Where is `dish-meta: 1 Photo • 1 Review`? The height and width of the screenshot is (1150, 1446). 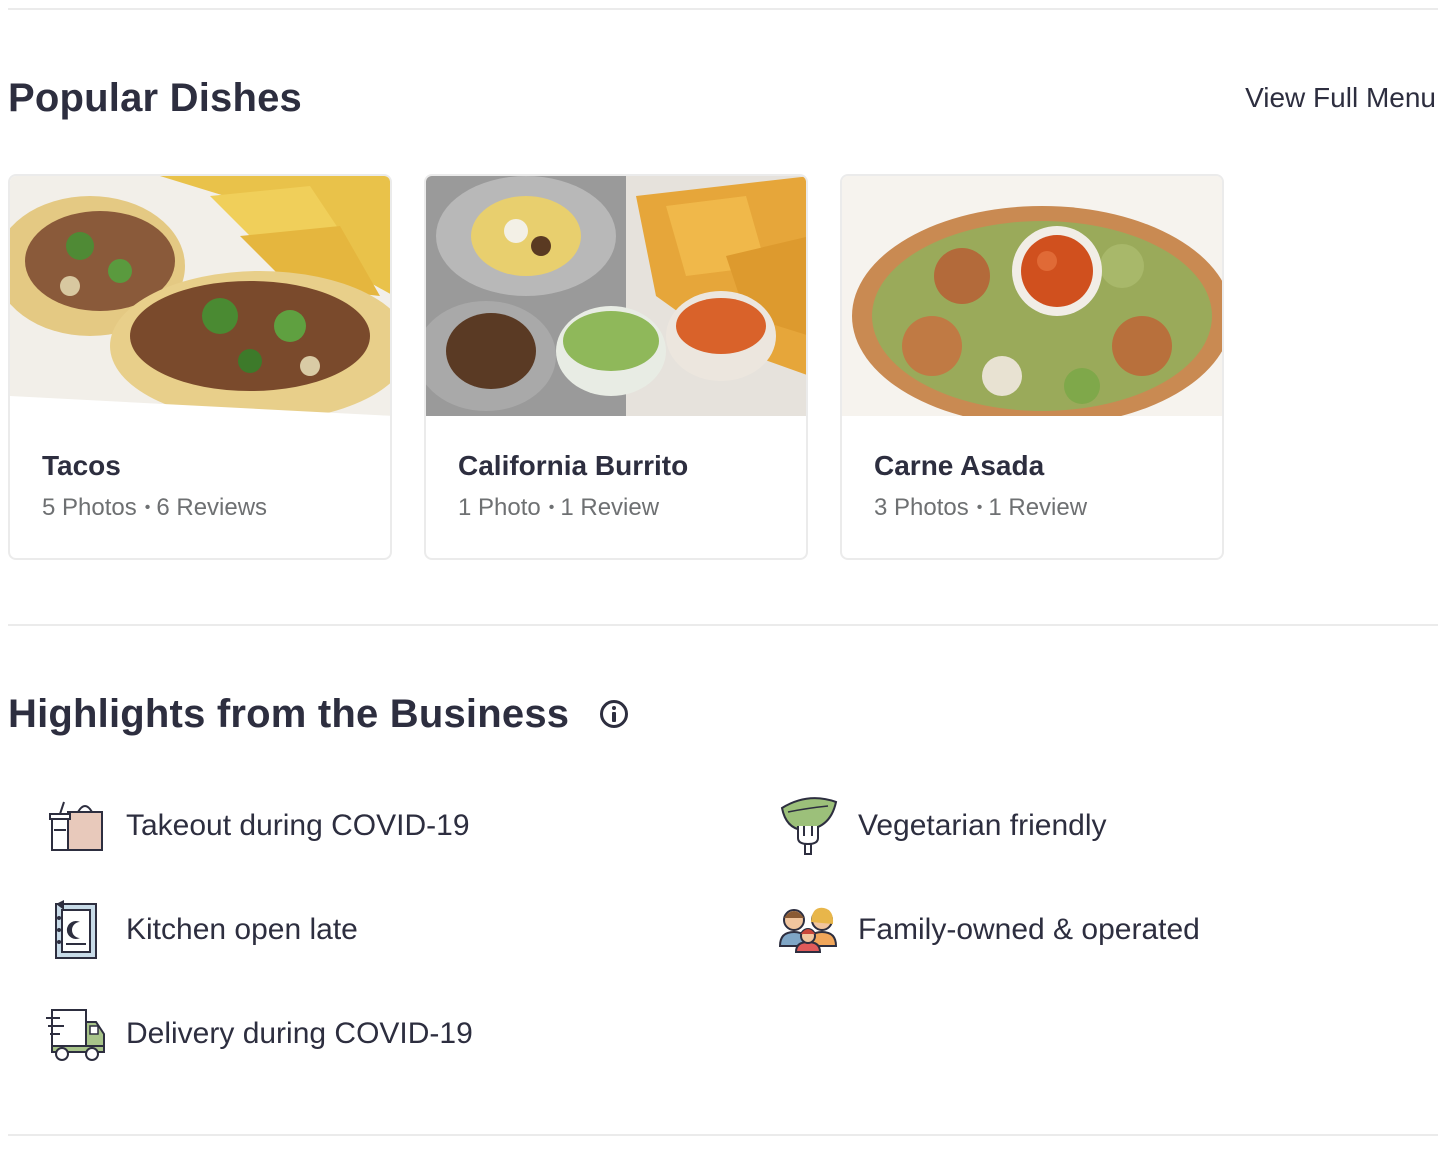 dish-meta: 1 Photo • 1 Review is located at coordinates (558, 508).